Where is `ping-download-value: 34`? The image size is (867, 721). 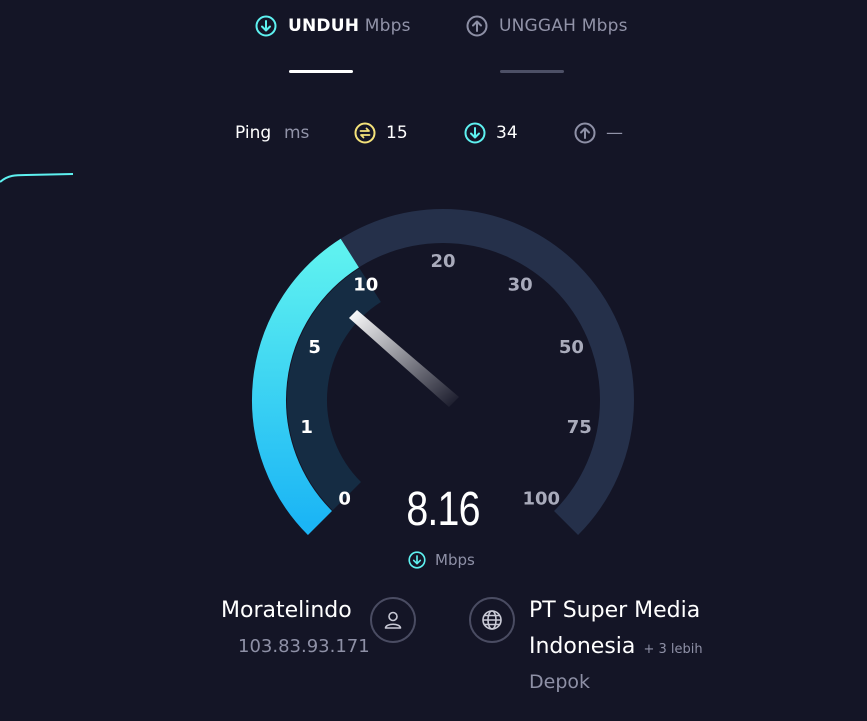 ping-download-value: 34 is located at coordinates (507, 133).